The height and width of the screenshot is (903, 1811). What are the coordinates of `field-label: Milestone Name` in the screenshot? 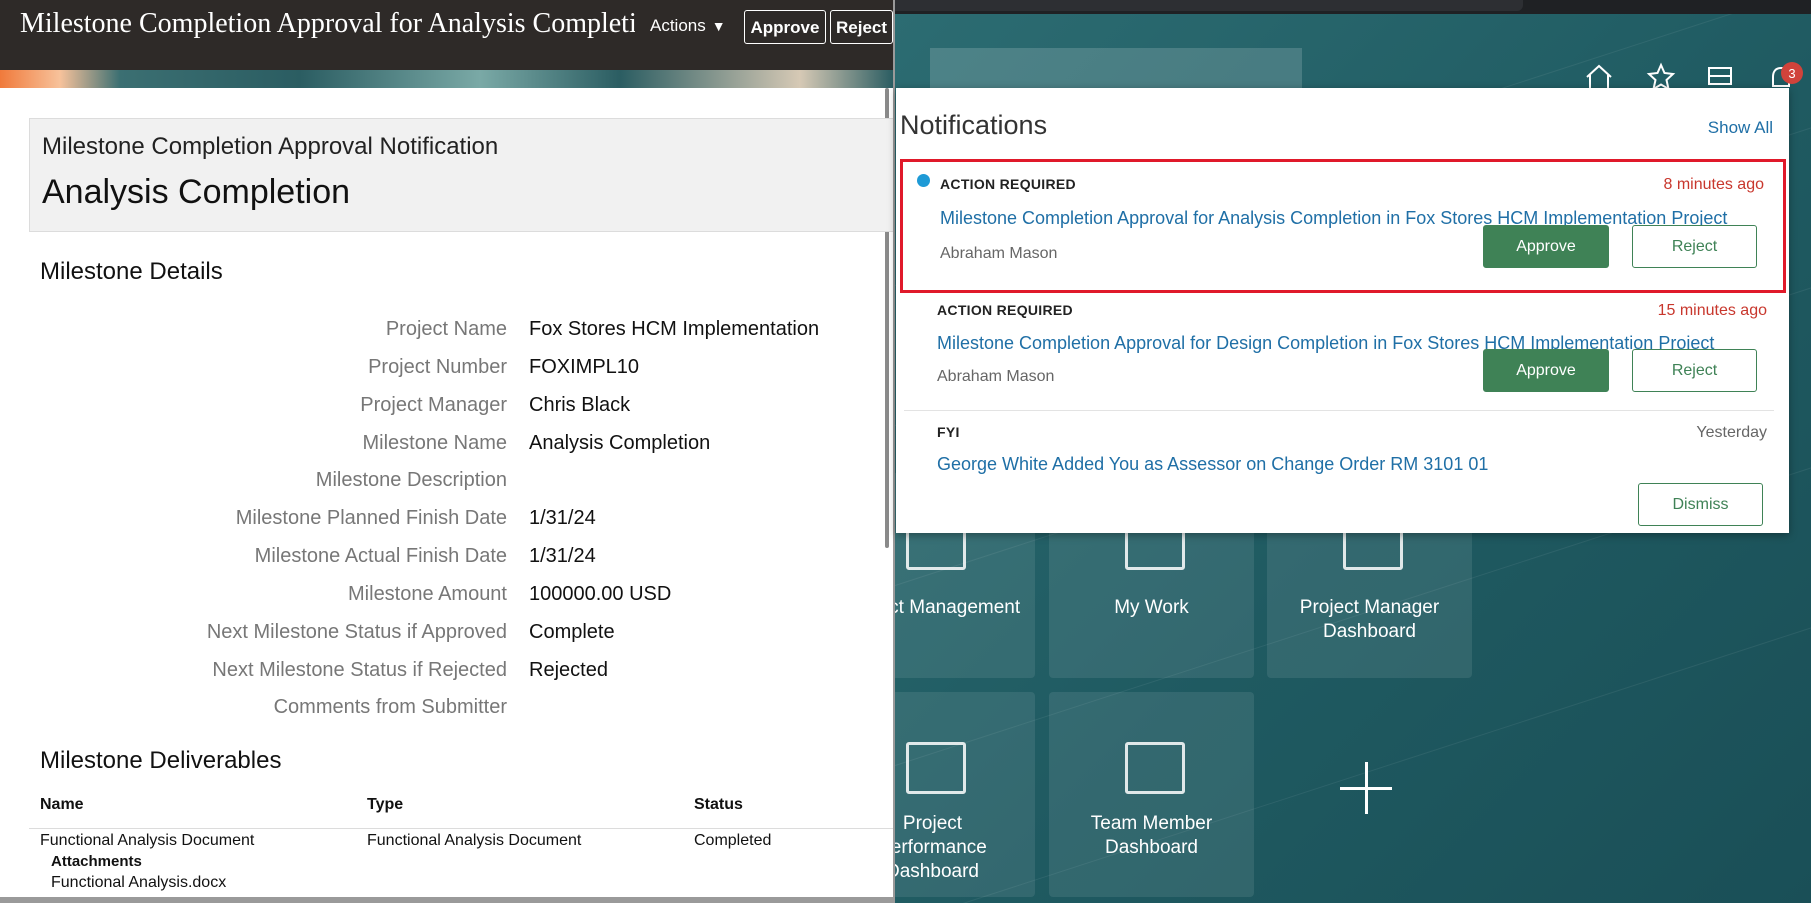 It's located at (434, 443).